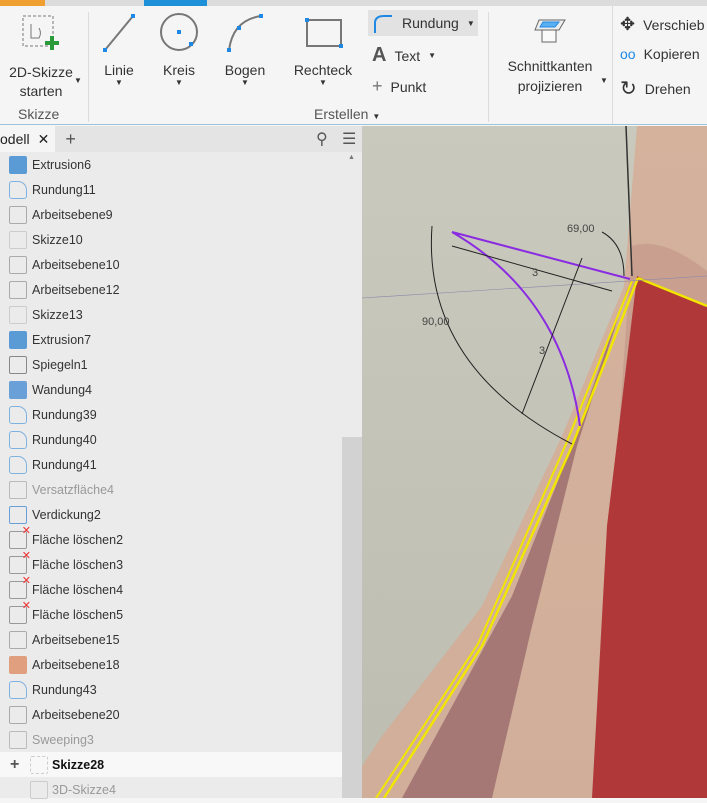 The image size is (707, 803). I want to click on tree-item: + Skizze28, so click(171, 764).